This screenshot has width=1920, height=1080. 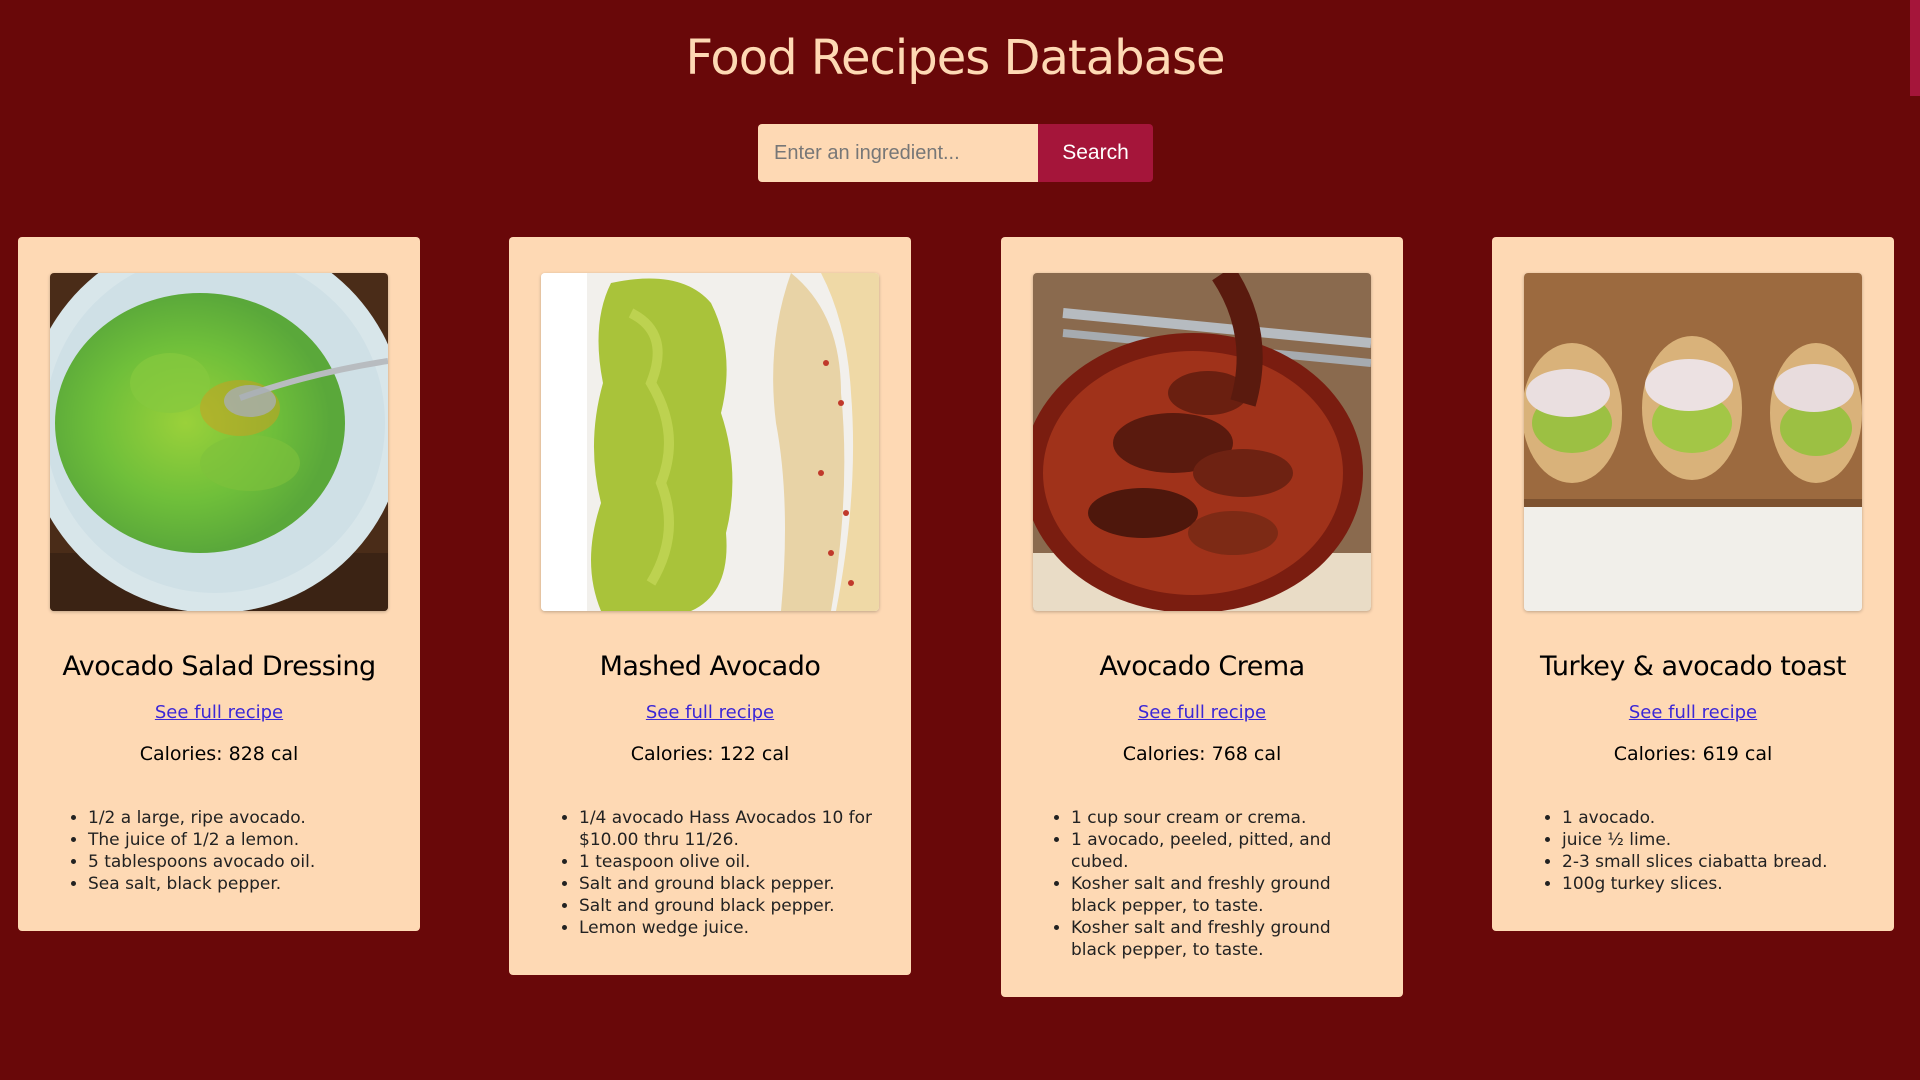 What do you see at coordinates (1693, 666) in the screenshot?
I see `recipe-title: Turkey & avocado toast` at bounding box center [1693, 666].